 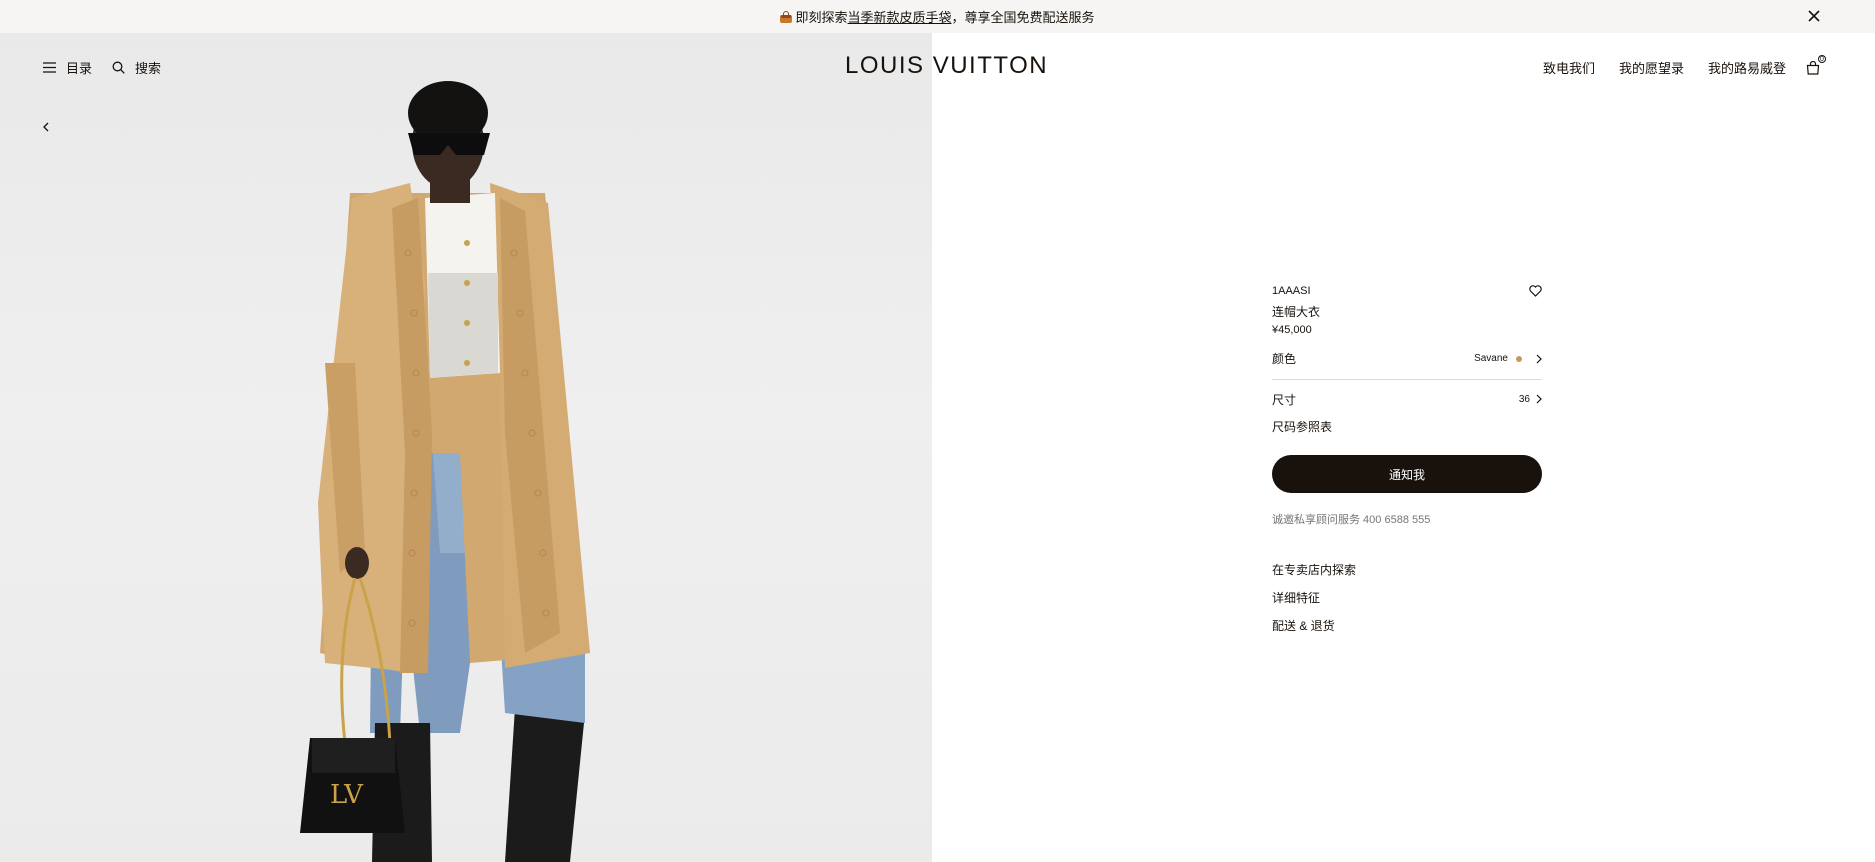 I want to click on search-icon, so click(x=118, y=67).